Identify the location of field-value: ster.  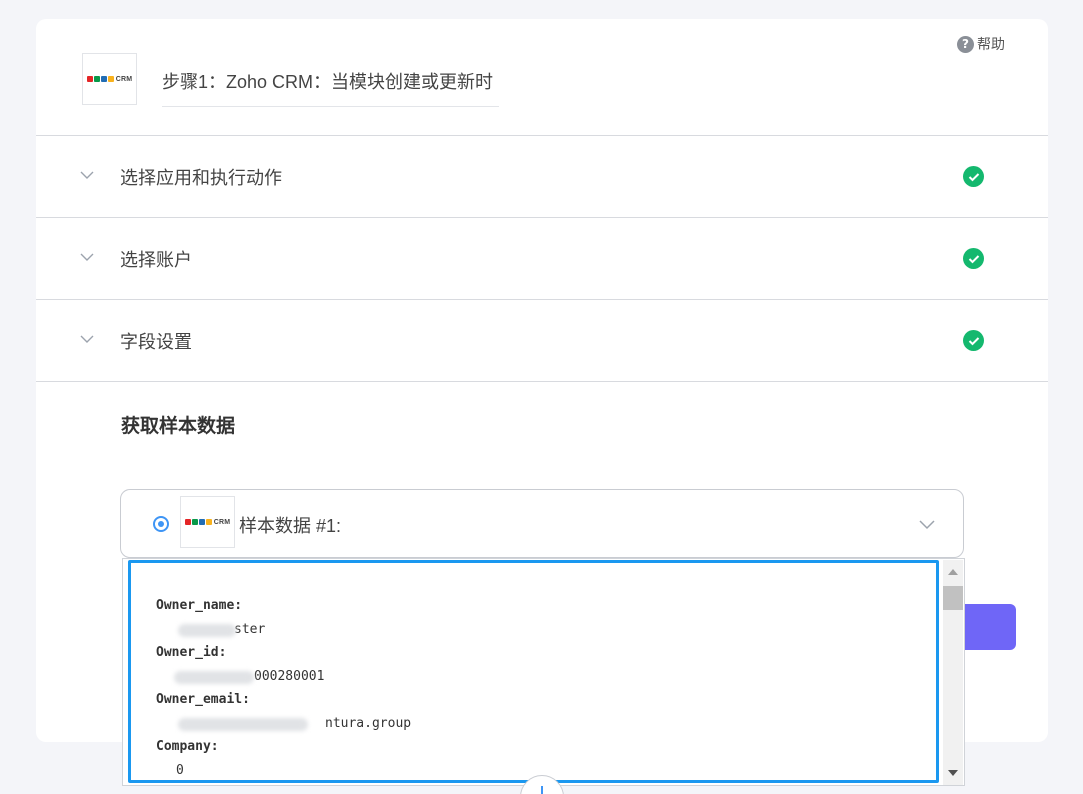
(546, 630).